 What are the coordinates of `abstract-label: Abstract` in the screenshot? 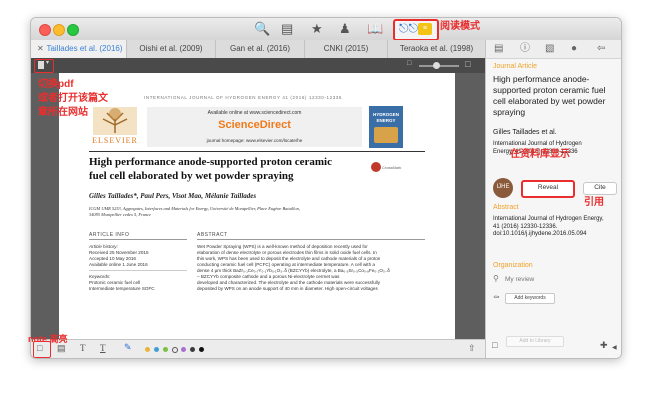 It's located at (506, 207).